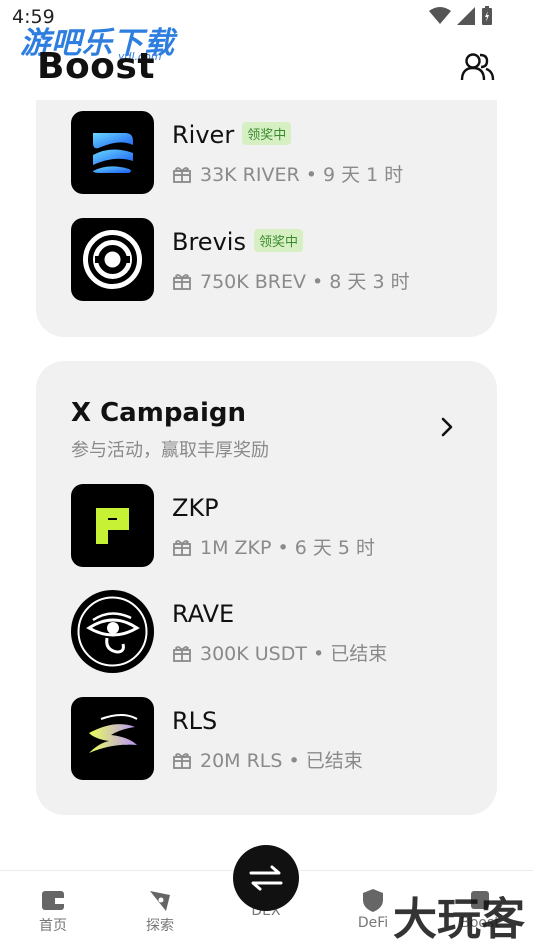 The height and width of the screenshot is (949, 533). What do you see at coordinates (160, 901) in the screenshot?
I see `compass-icon` at bounding box center [160, 901].